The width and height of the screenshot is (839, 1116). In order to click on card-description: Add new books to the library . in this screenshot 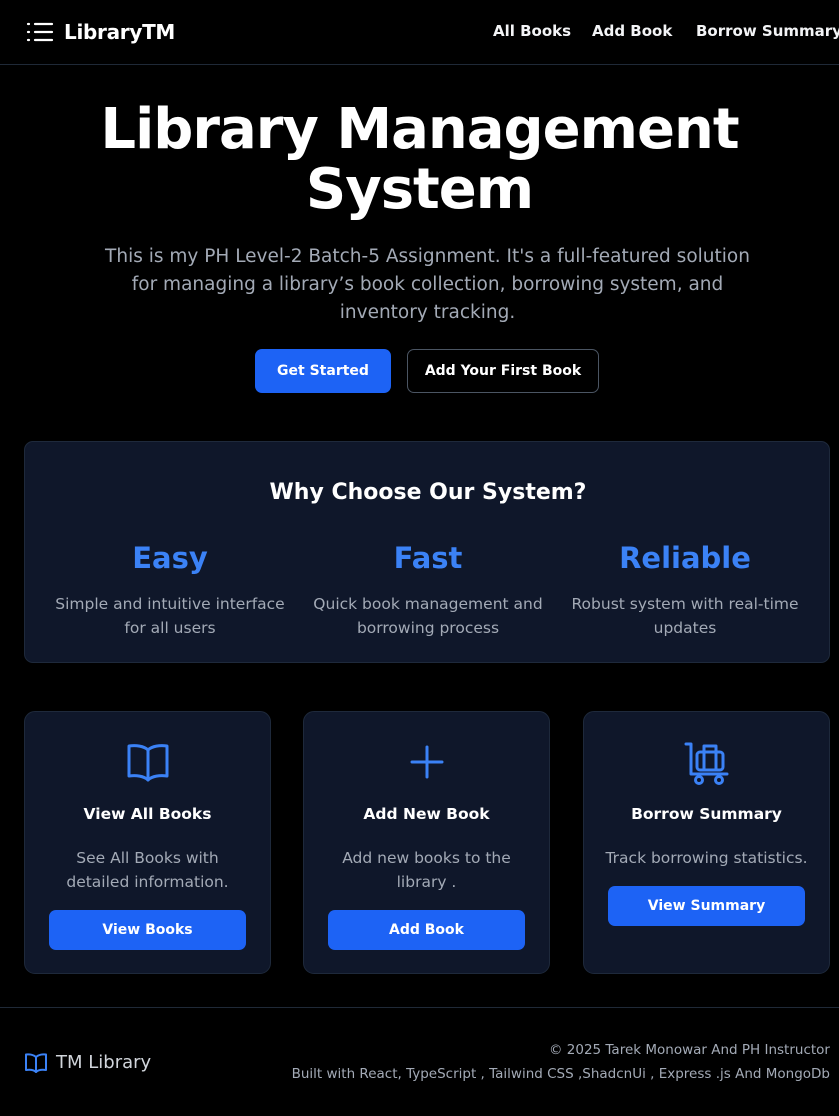, I will do `click(426, 870)`.